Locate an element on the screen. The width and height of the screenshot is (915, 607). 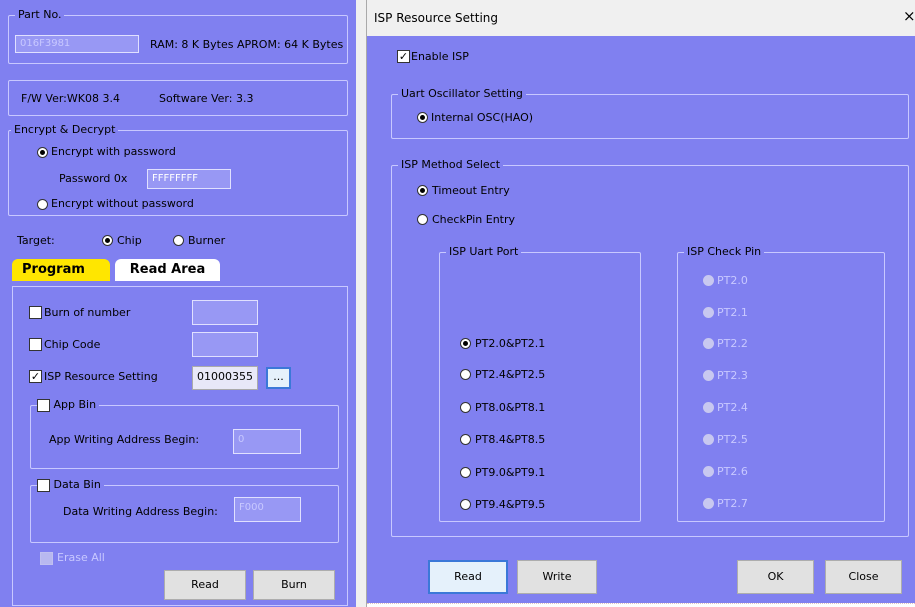
dialog-bottom-strip is located at coordinates (641, 605).